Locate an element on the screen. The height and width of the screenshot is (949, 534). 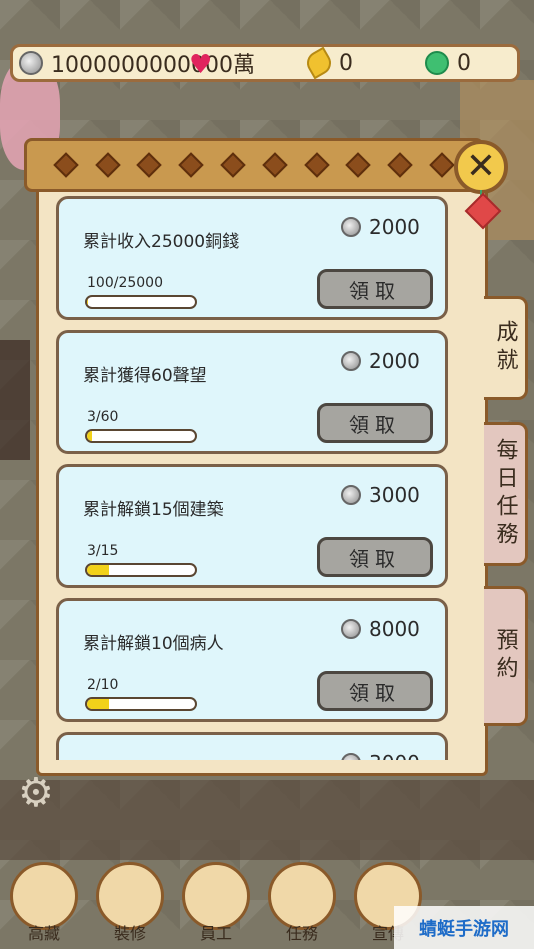
leaf-counter: 0 is located at coordinates (327, 63).